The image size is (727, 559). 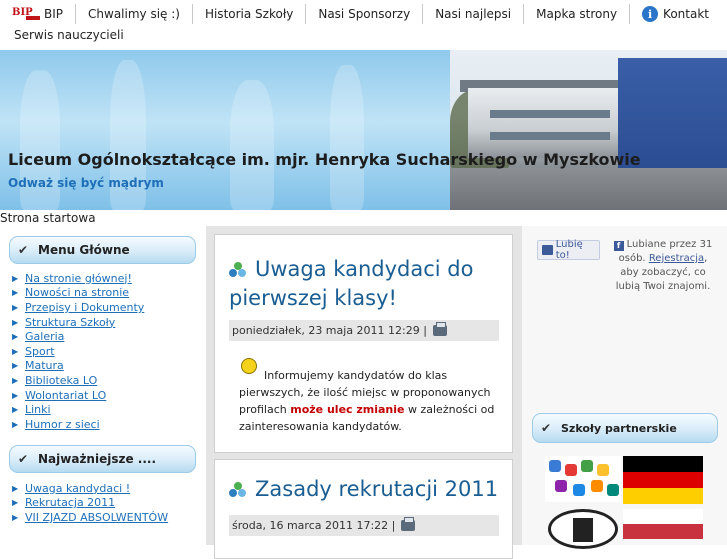 I want to click on nav-item-kontakt: i Kontakt, so click(x=675, y=14).